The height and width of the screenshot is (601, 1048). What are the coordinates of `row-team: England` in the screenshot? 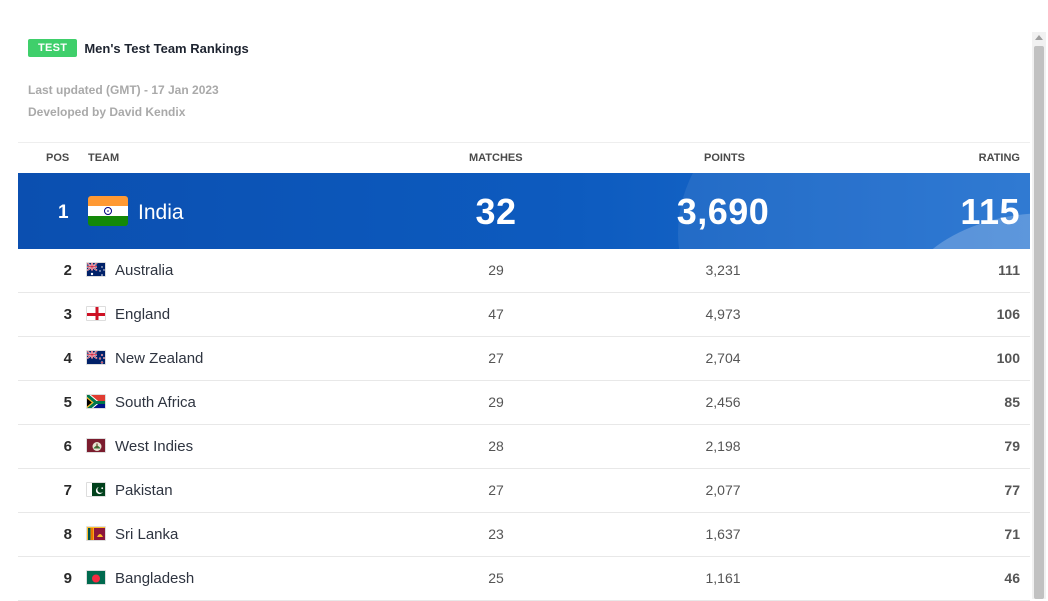 It's located at (142, 314).